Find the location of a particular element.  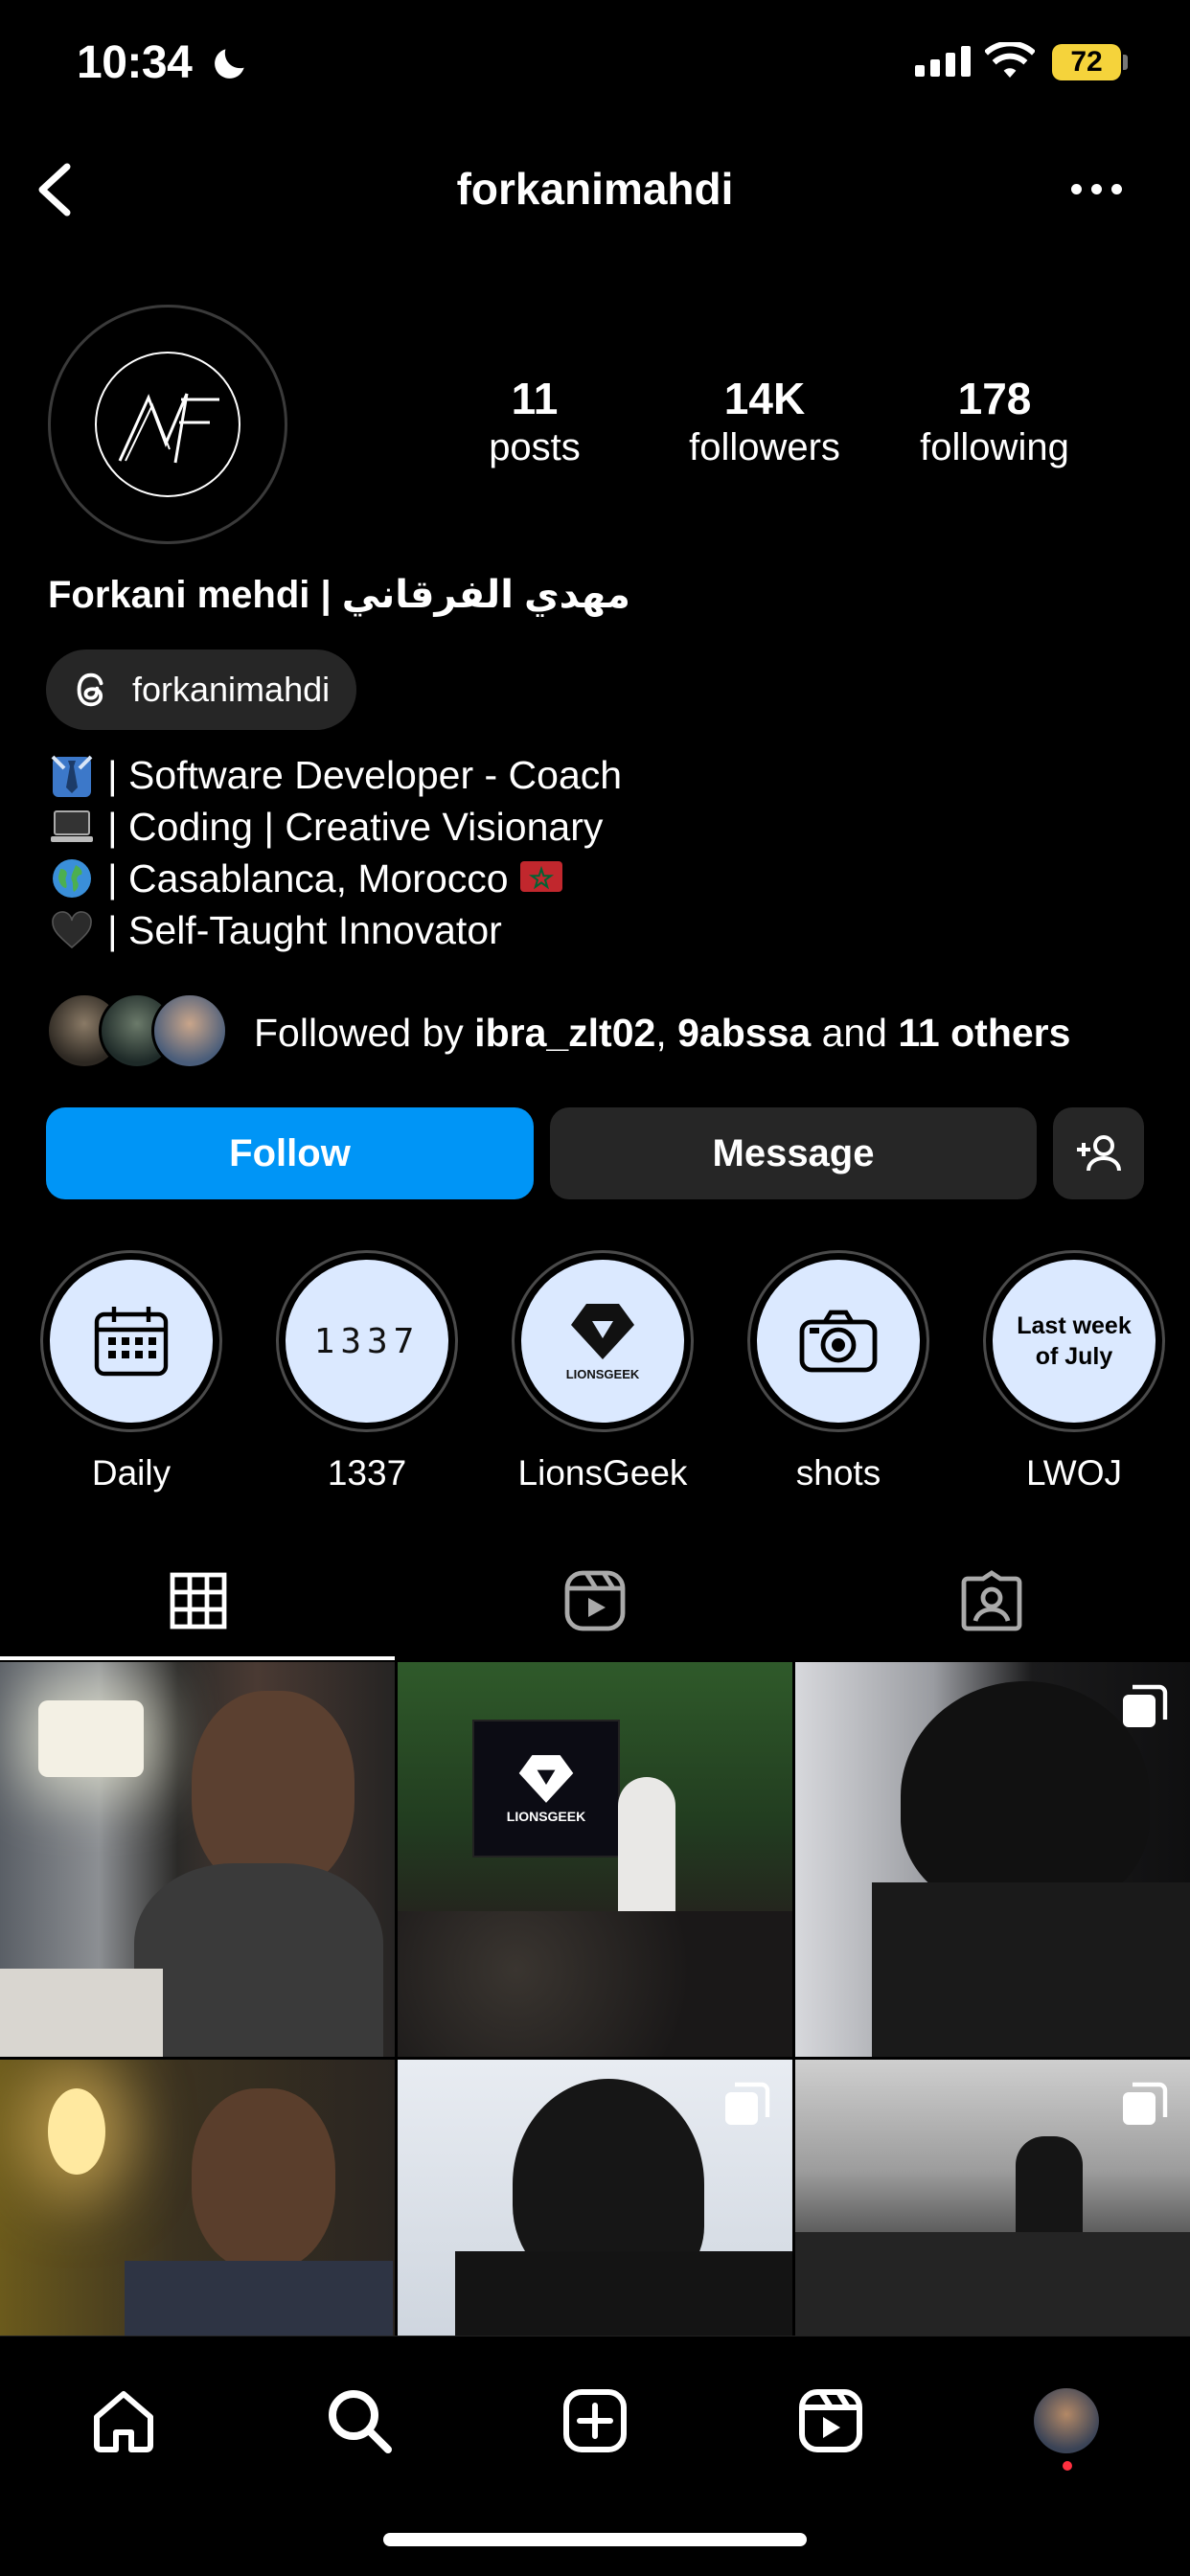

person-silhouette is located at coordinates (1026, 1796).